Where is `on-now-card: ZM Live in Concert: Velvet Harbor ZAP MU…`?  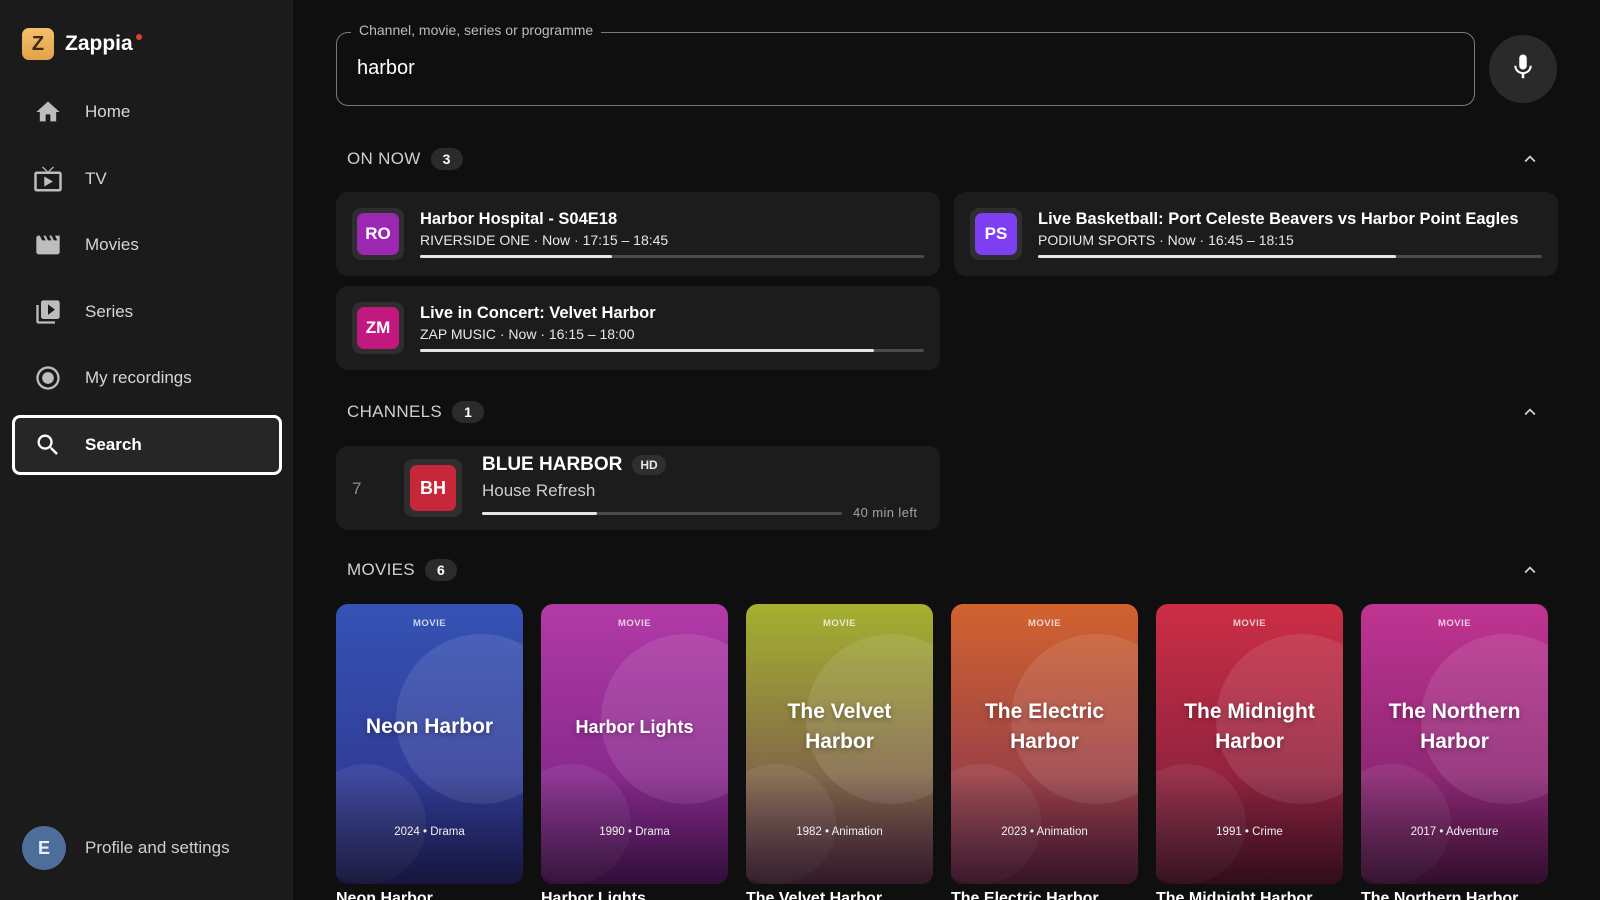
on-now-card: ZM Live in Concert: Velvet Harbor ZAP MU… is located at coordinates (638, 328).